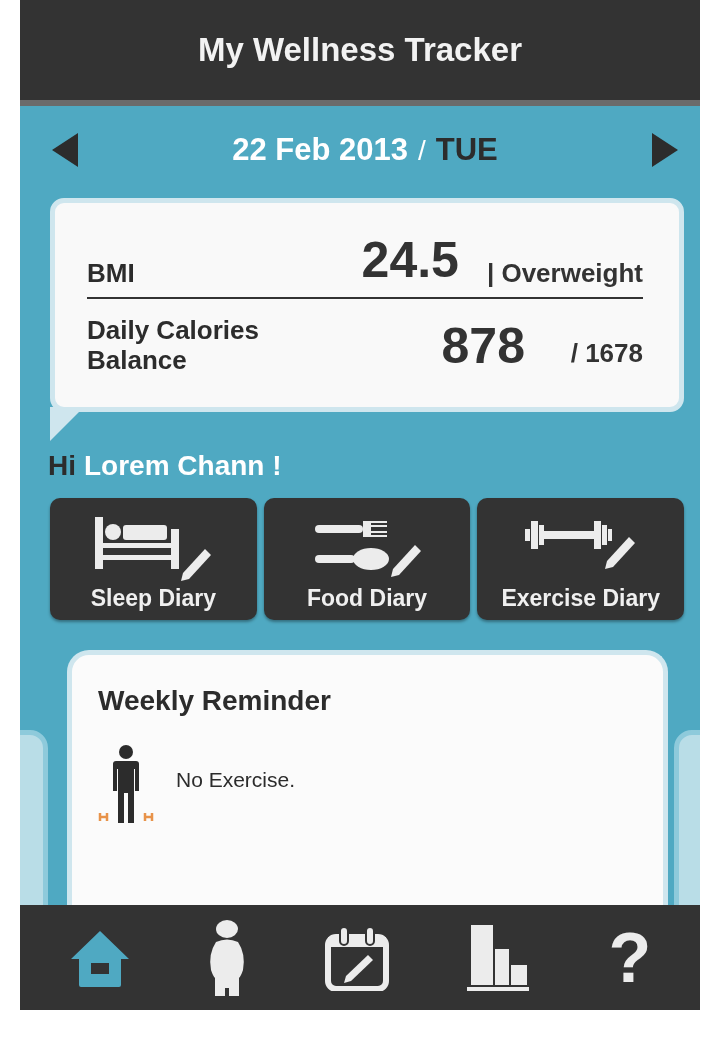  Describe the element at coordinates (236, 780) in the screenshot. I see `reminder-message: No Exercise.` at that location.